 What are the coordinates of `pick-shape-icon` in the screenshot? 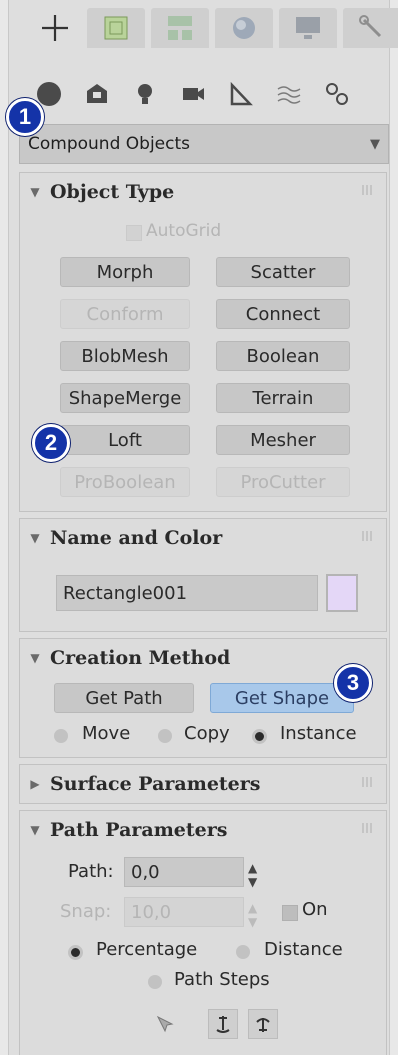 It's located at (165, 1024).